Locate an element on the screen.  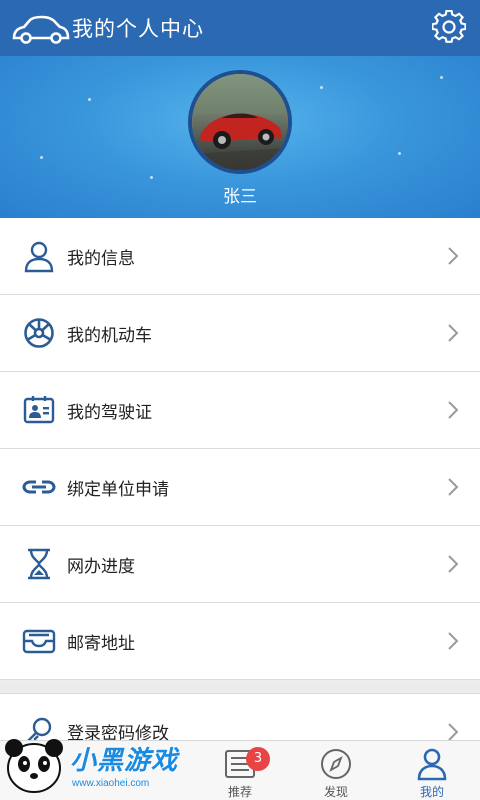
menu-item-mail-address: 邮寄地址 is located at coordinates (240, 641).